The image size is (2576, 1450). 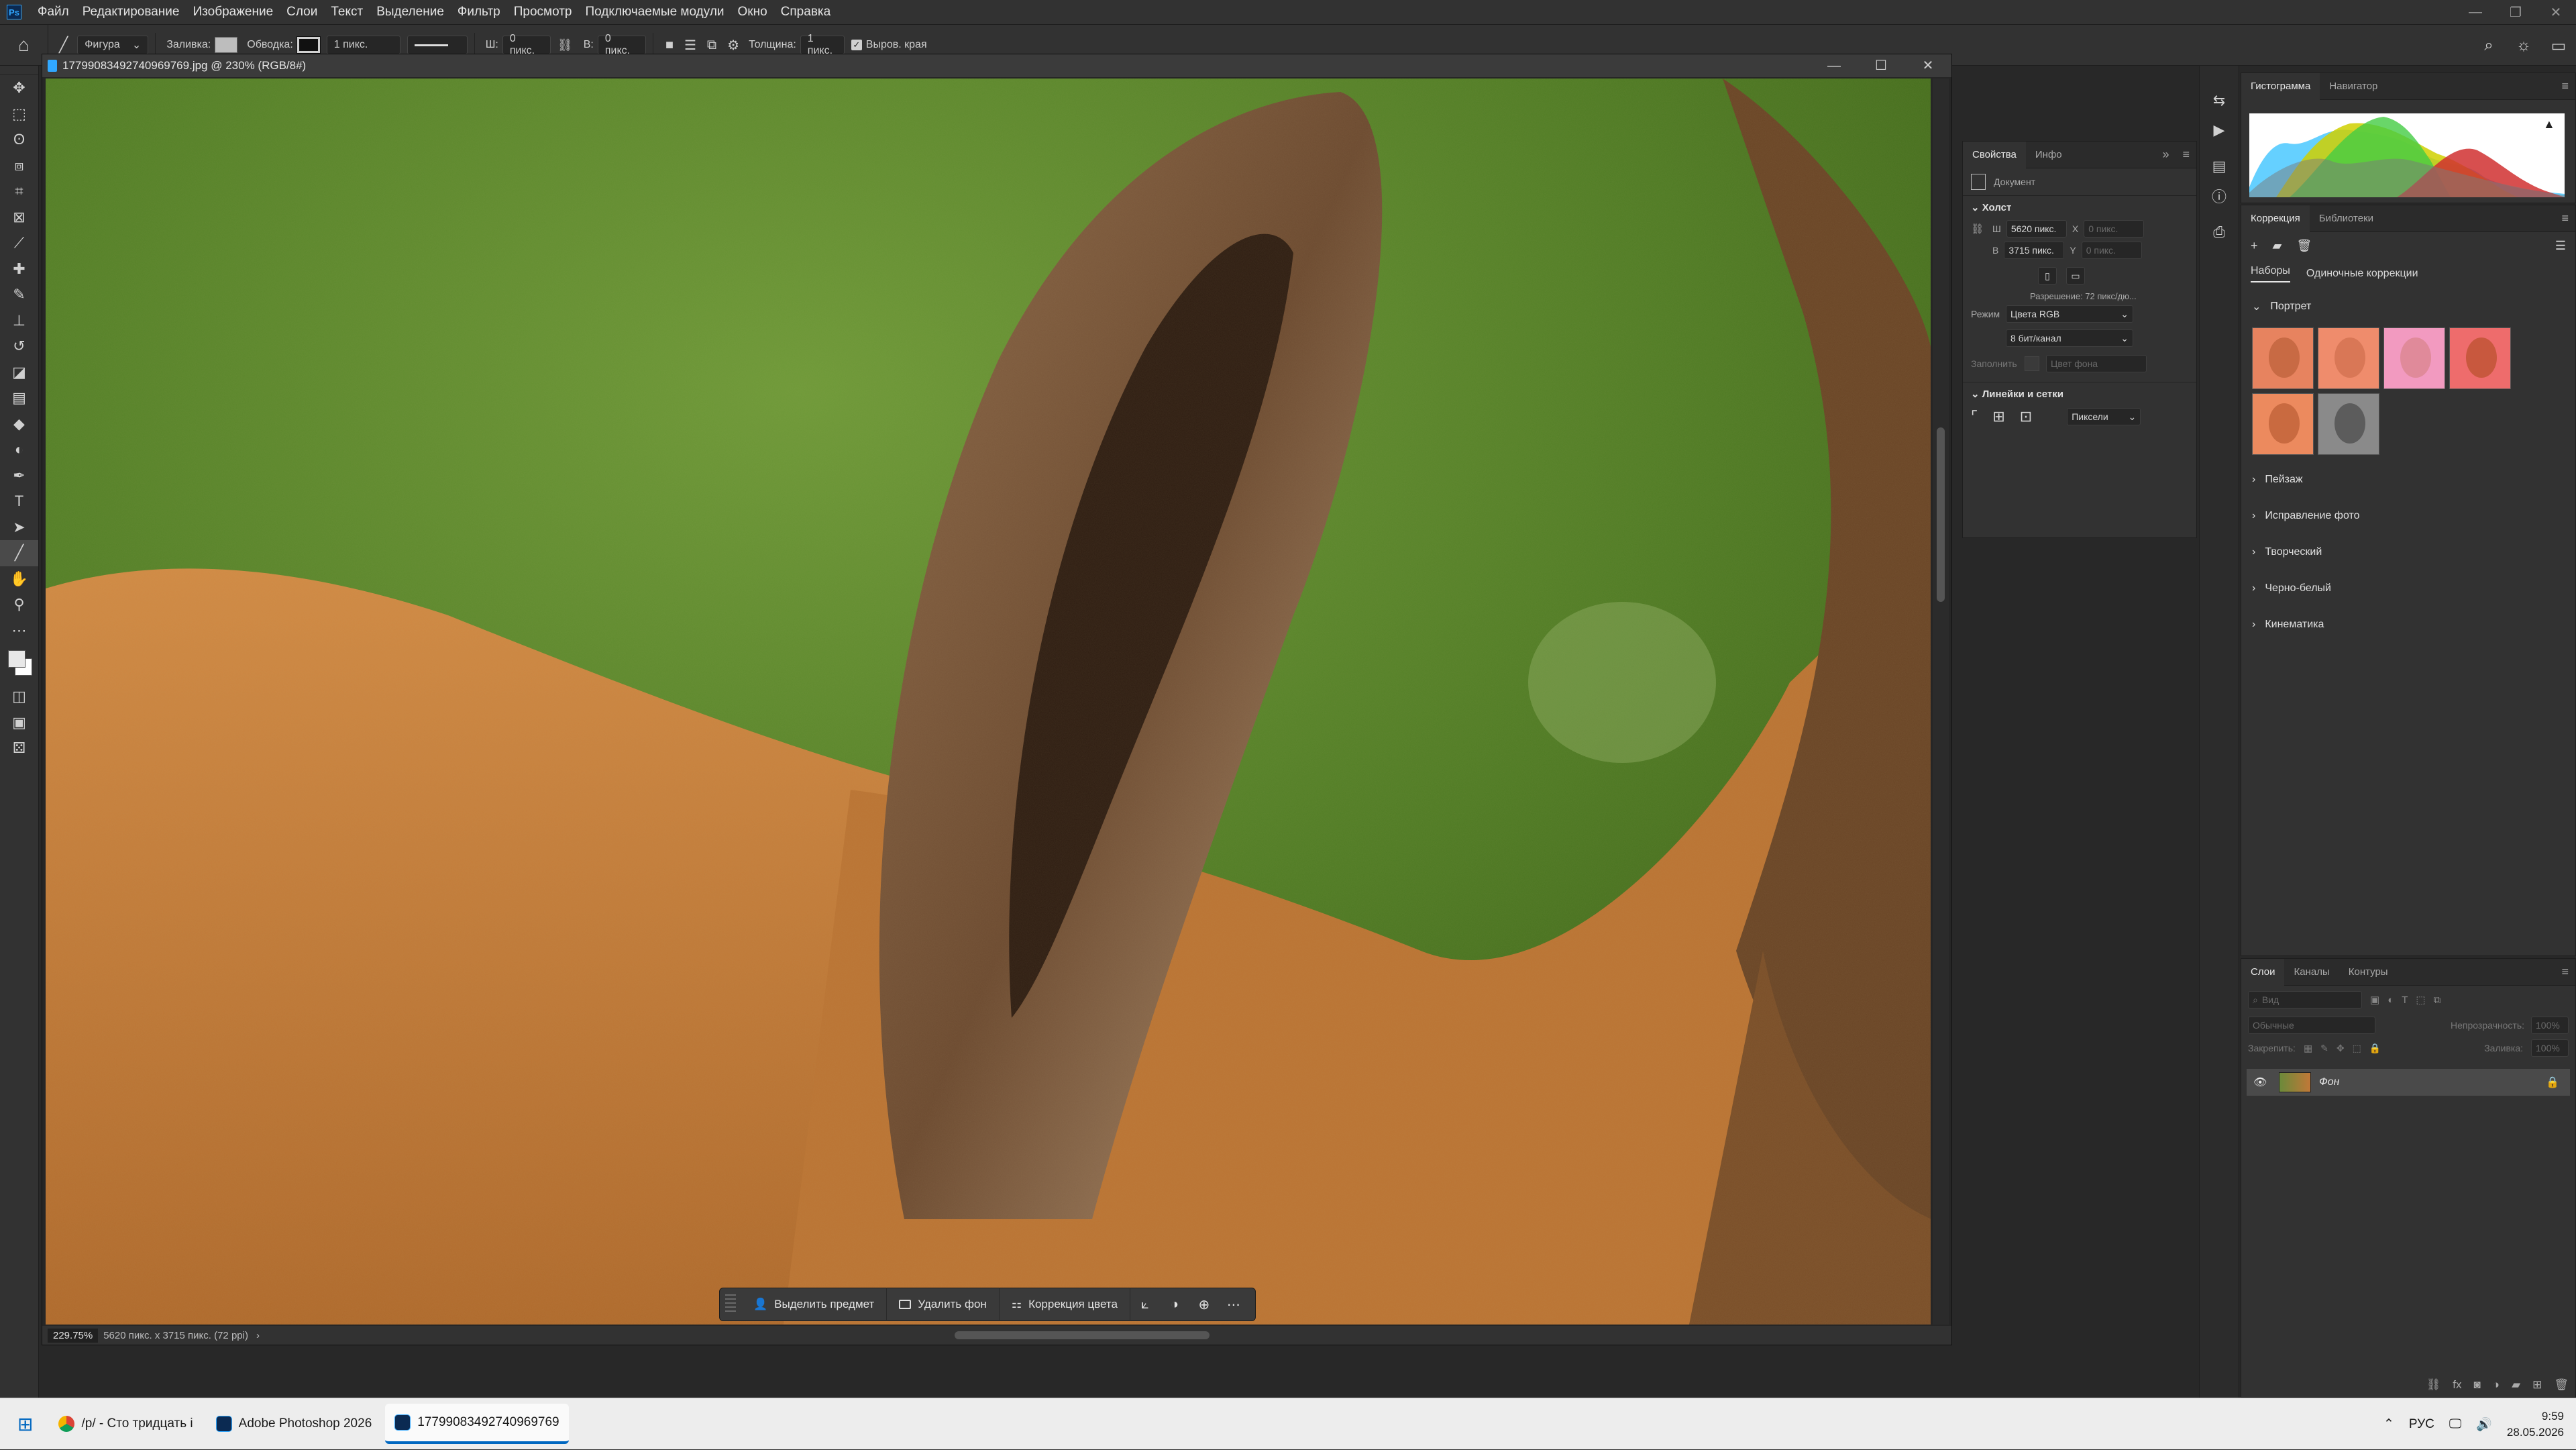 What do you see at coordinates (2165, 155) in the screenshot?
I see `panel-collapse-icon: »` at bounding box center [2165, 155].